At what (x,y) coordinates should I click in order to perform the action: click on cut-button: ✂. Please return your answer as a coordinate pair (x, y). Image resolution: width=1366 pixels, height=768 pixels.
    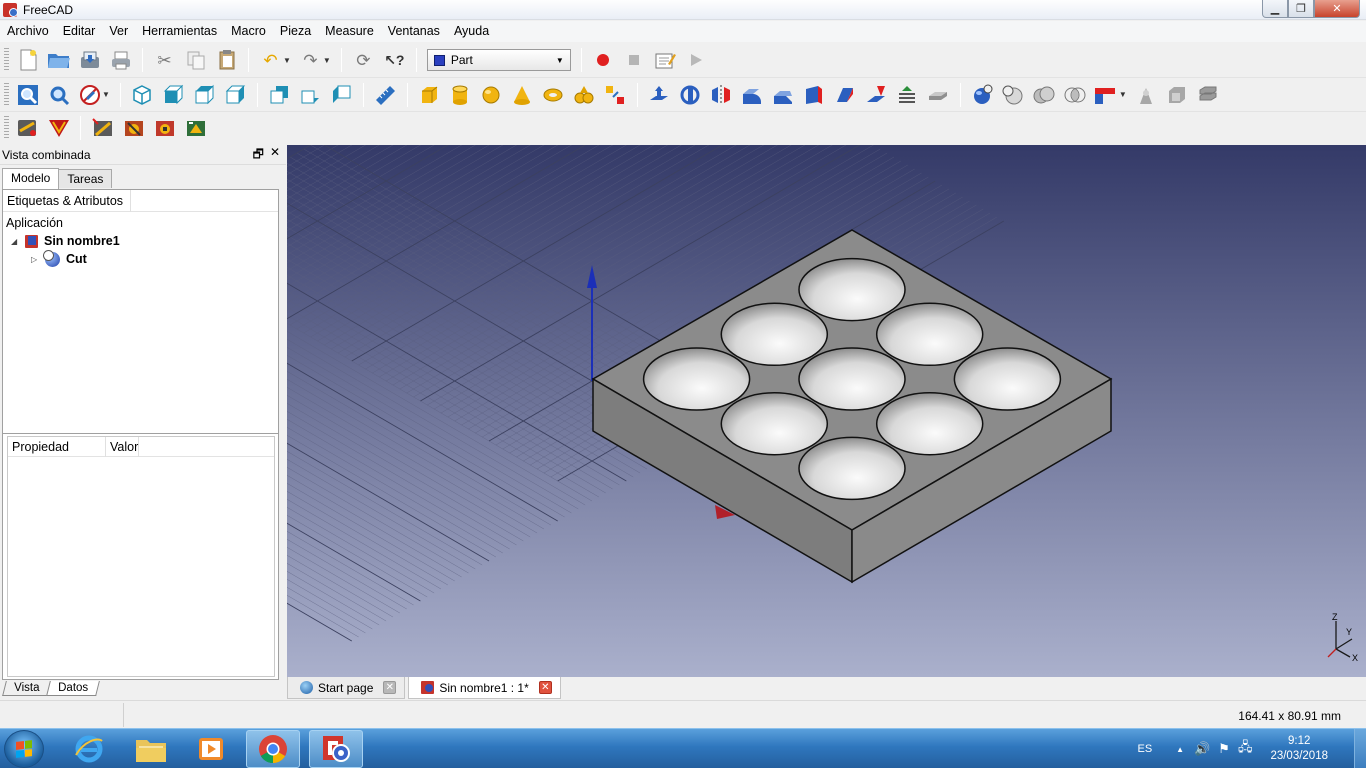
    Looking at the image, I should click on (164, 60).